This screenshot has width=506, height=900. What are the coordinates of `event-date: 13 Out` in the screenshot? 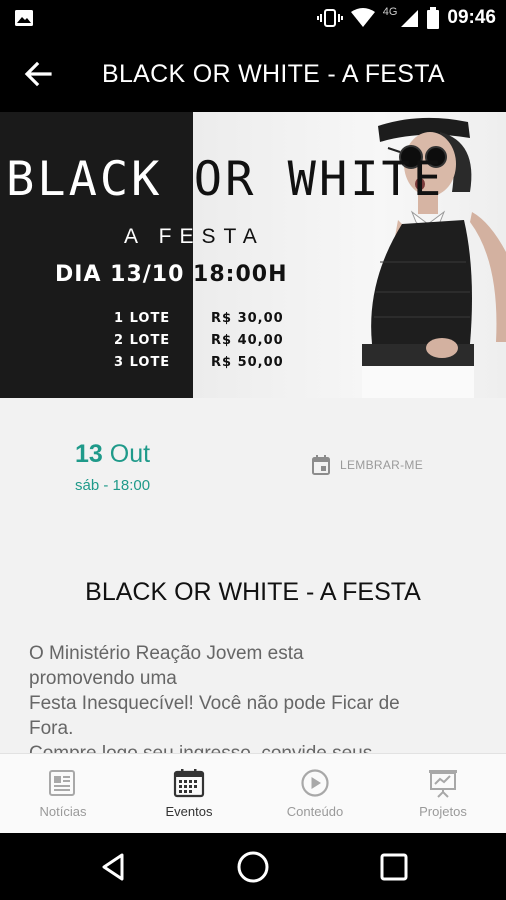 It's located at (112, 454).